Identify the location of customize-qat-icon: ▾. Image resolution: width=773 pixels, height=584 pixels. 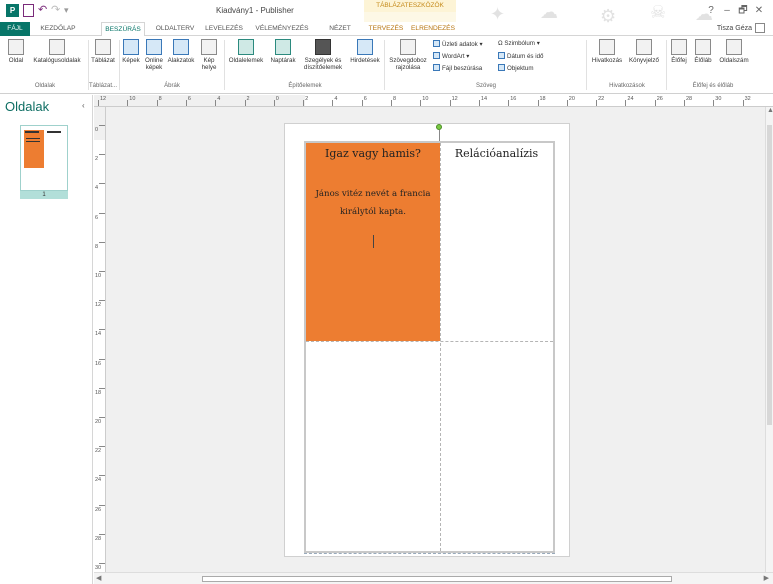
(66, 10).